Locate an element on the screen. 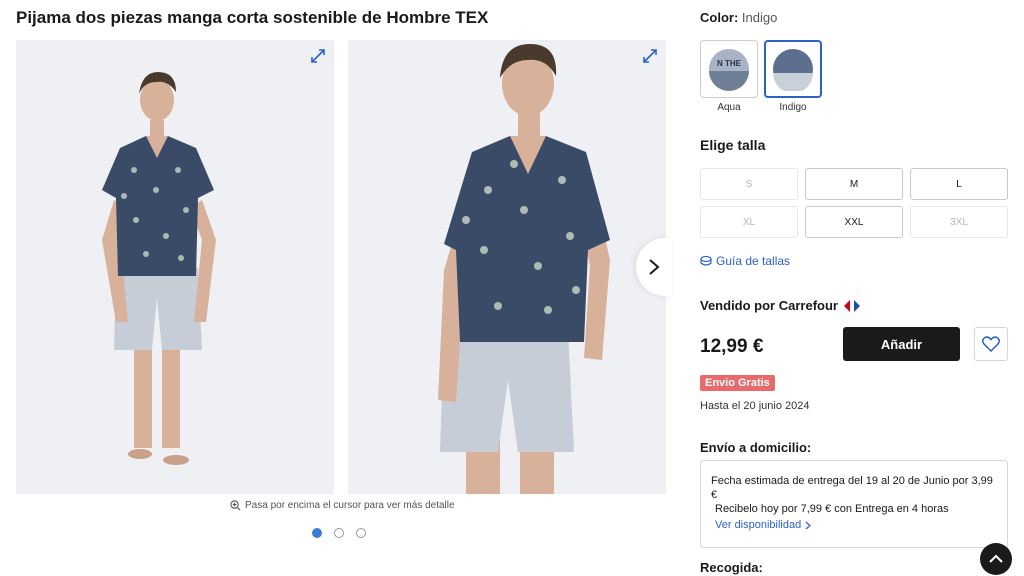 The width and height of the screenshot is (1024, 576). home-delivery-title: Envío a domicilio: is located at coordinates (756, 447).